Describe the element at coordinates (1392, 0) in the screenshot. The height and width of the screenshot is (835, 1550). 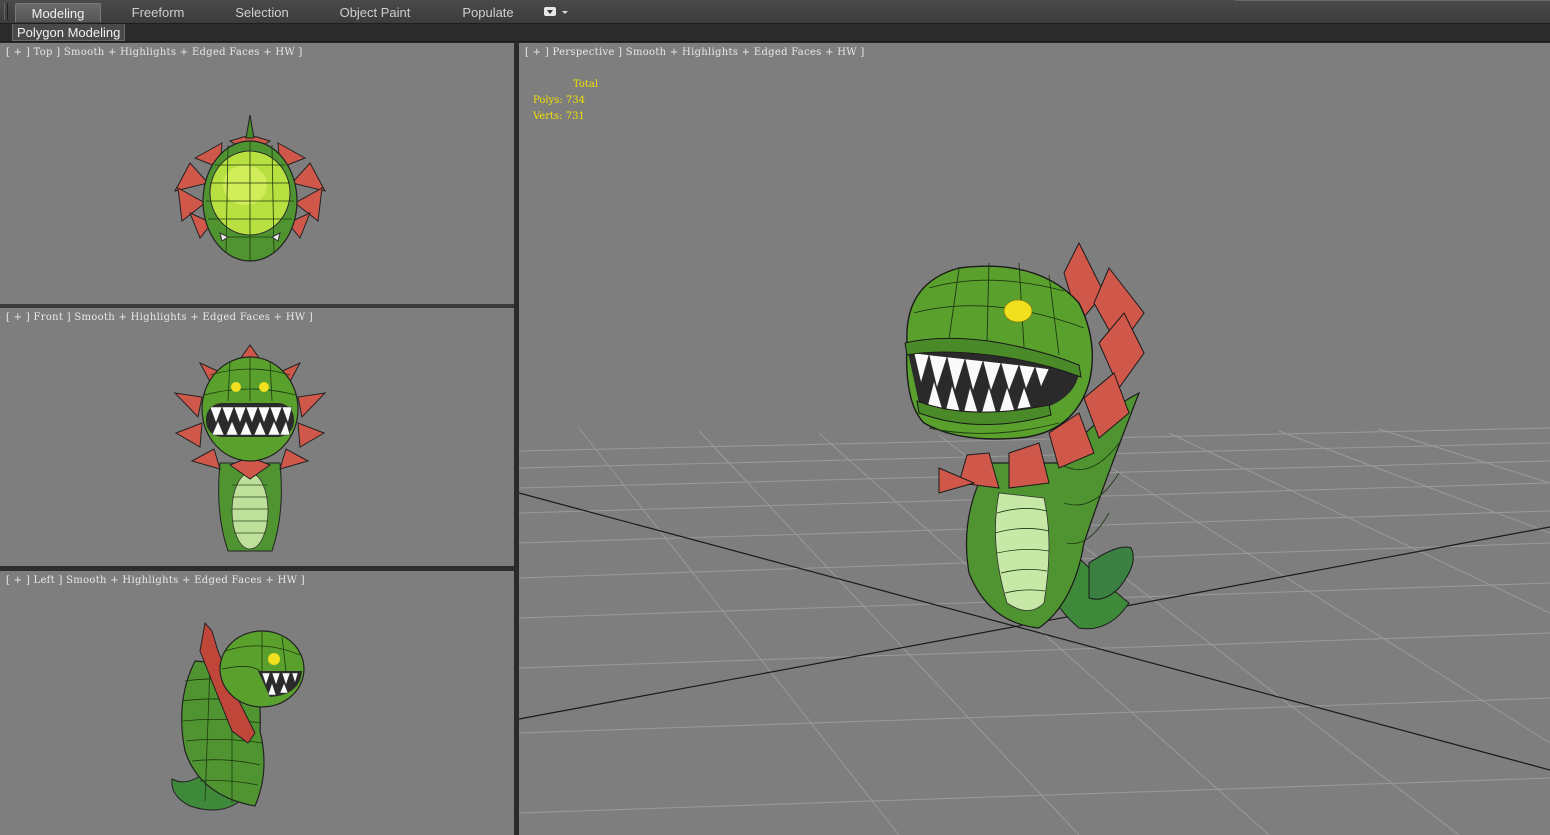
I see `ribbon-divider` at that location.